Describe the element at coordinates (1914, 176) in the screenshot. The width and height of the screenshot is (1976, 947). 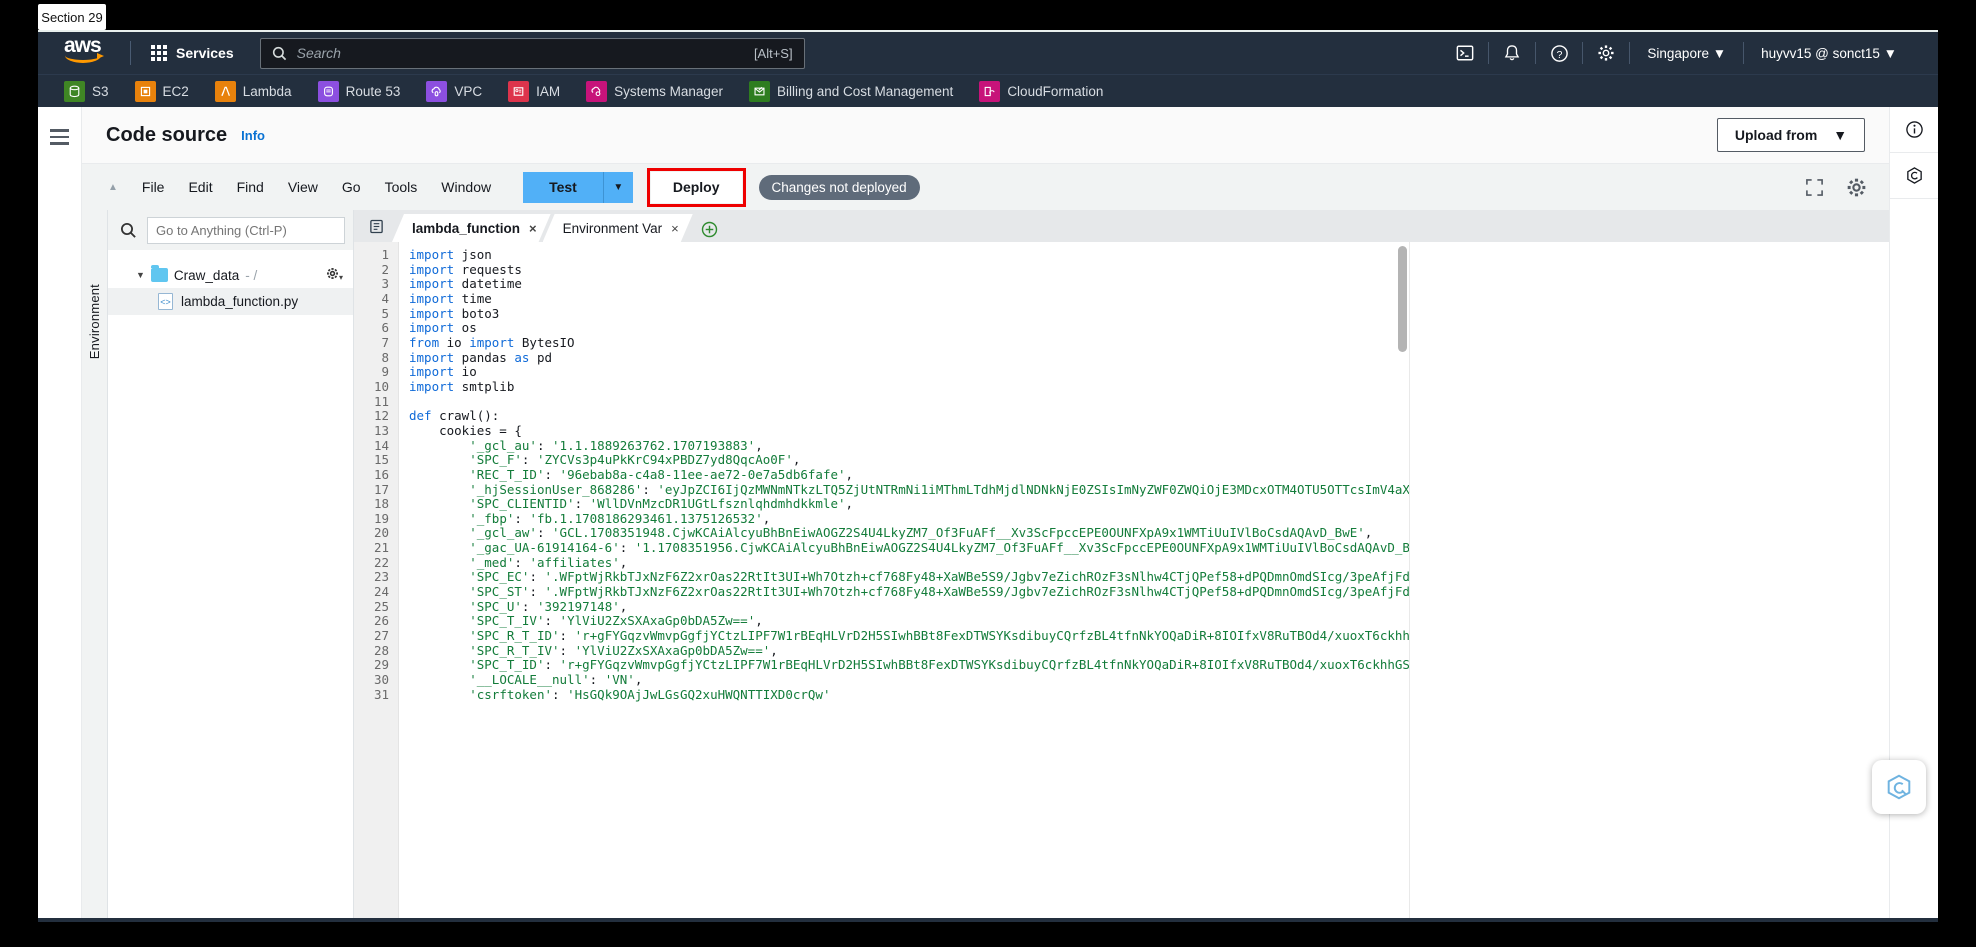
I see `shortcut-hex-icon` at that location.